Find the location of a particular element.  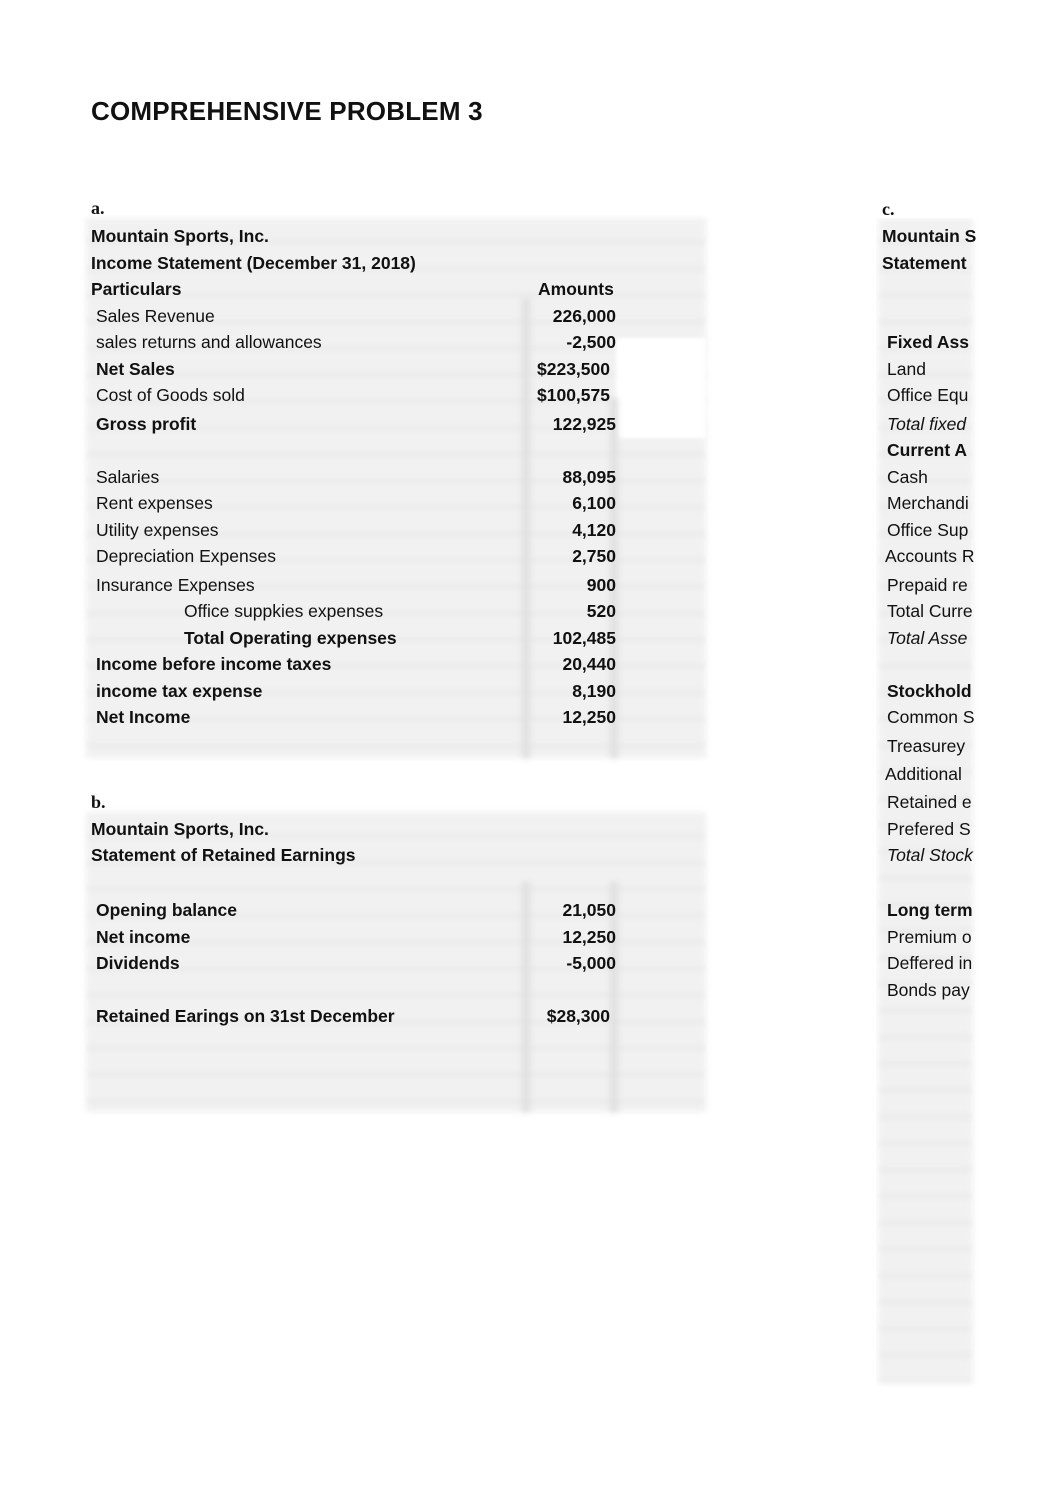

row-amount: 102,485 is located at coordinates (584, 638).